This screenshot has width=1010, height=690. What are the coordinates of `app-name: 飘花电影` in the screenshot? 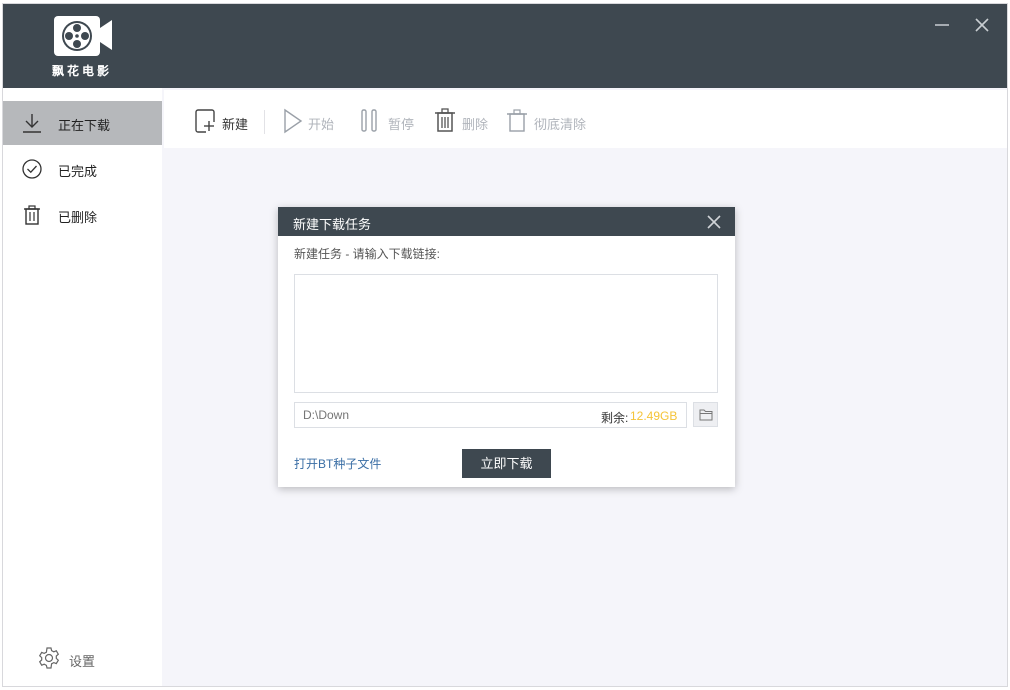 It's located at (81, 71).